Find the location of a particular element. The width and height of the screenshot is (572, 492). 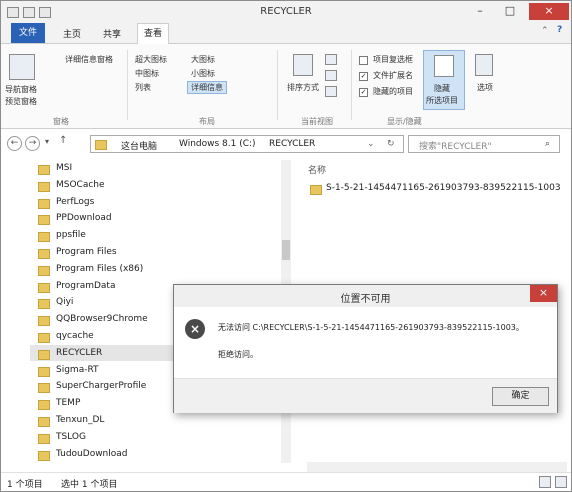

nav-scroll-thumb is located at coordinates (286, 250).